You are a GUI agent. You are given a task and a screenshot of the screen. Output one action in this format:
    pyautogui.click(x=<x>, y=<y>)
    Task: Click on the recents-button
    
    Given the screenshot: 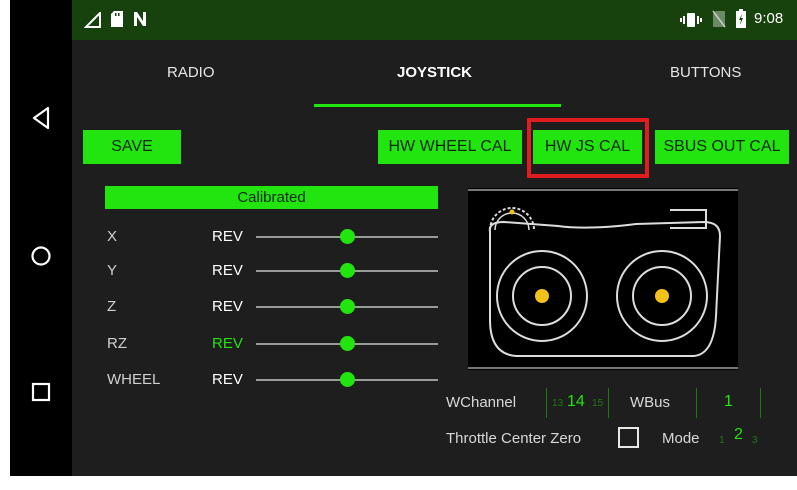 What is the action you would take?
    pyautogui.click(x=41, y=392)
    